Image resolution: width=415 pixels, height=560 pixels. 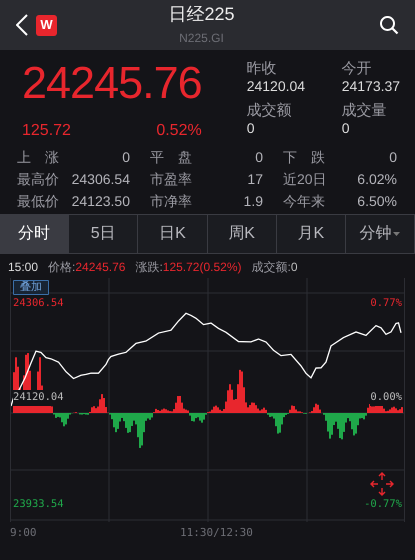 I want to click on stat-value: 1.9, so click(x=253, y=201).